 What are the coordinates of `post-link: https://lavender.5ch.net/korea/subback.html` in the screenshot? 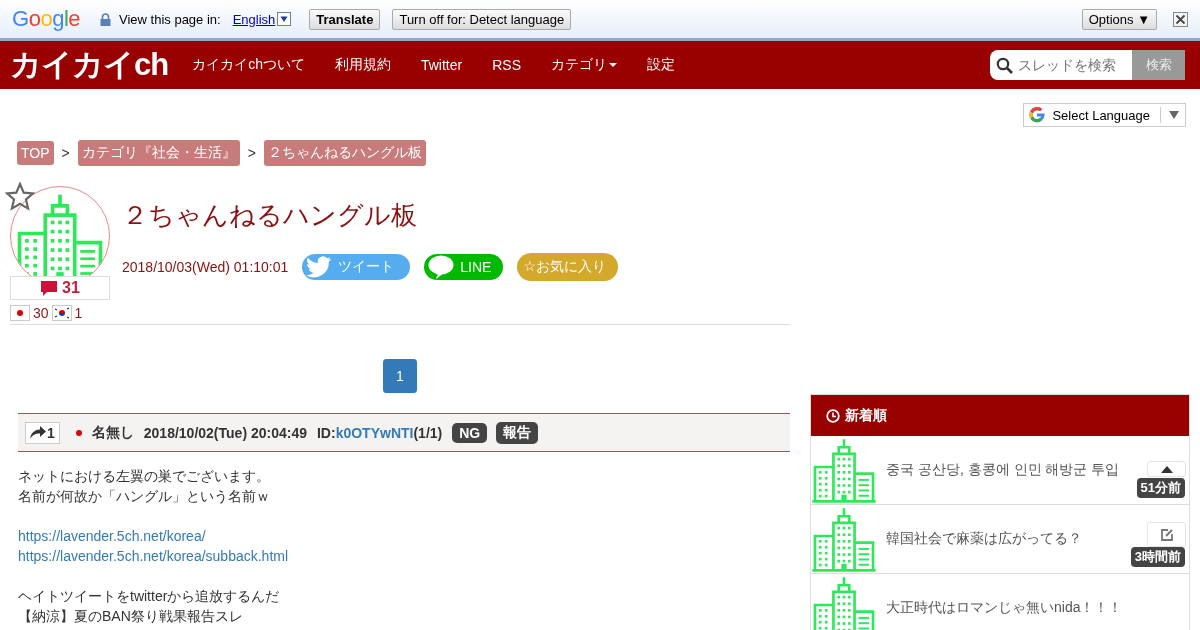 It's located at (153, 556).